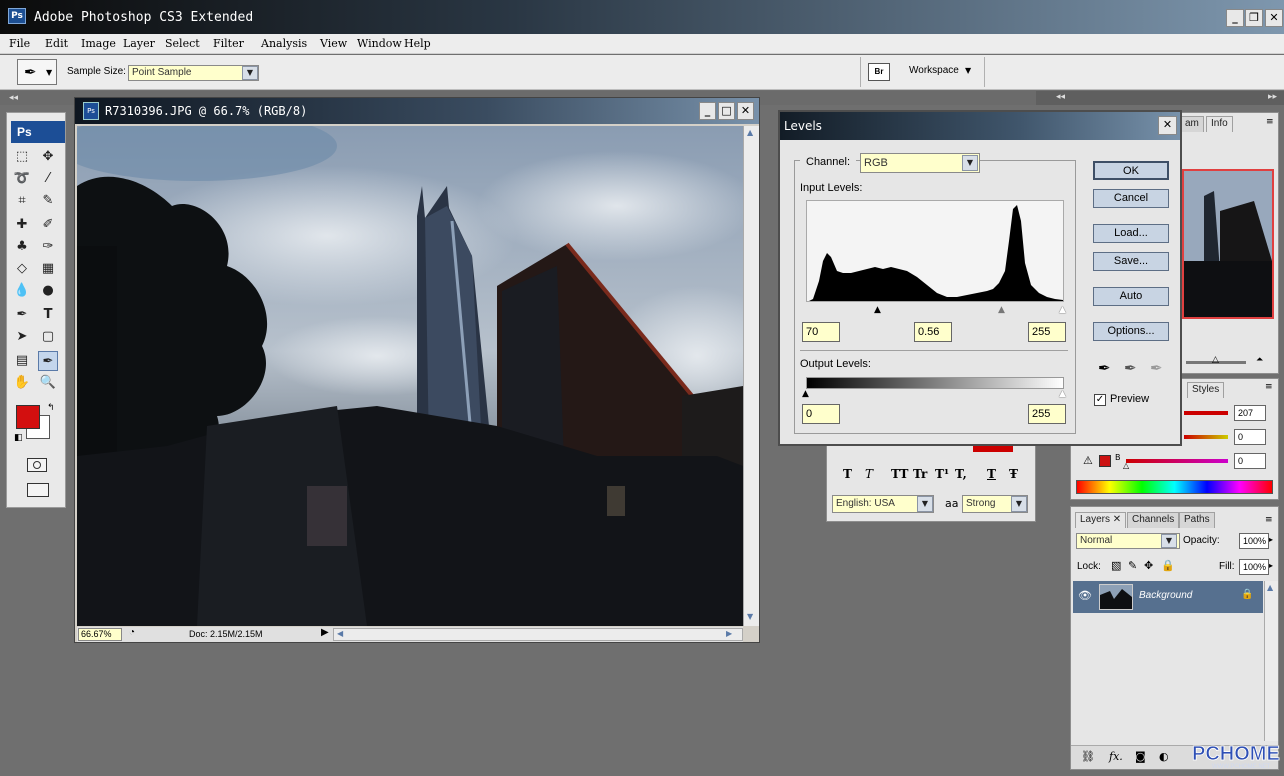  I want to click on small-caps-button: Tr, so click(920, 474).